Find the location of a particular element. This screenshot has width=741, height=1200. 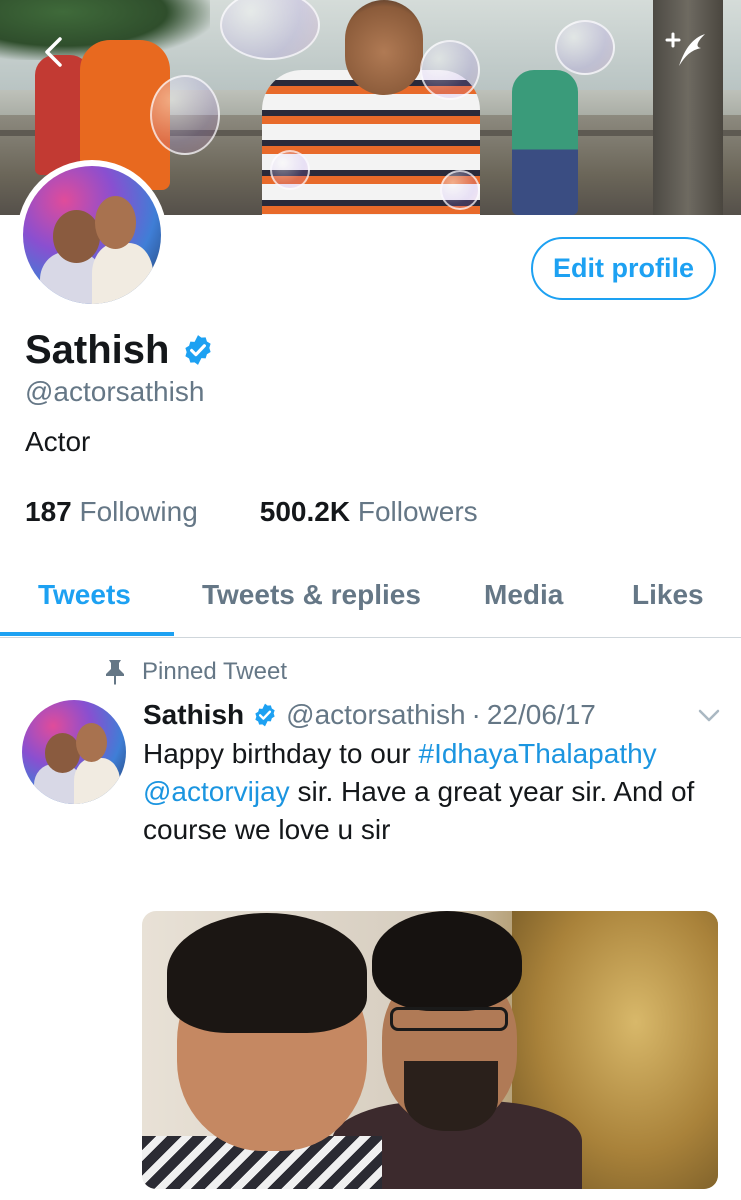

profile-name-row: Sathish is located at coordinates (120, 350).